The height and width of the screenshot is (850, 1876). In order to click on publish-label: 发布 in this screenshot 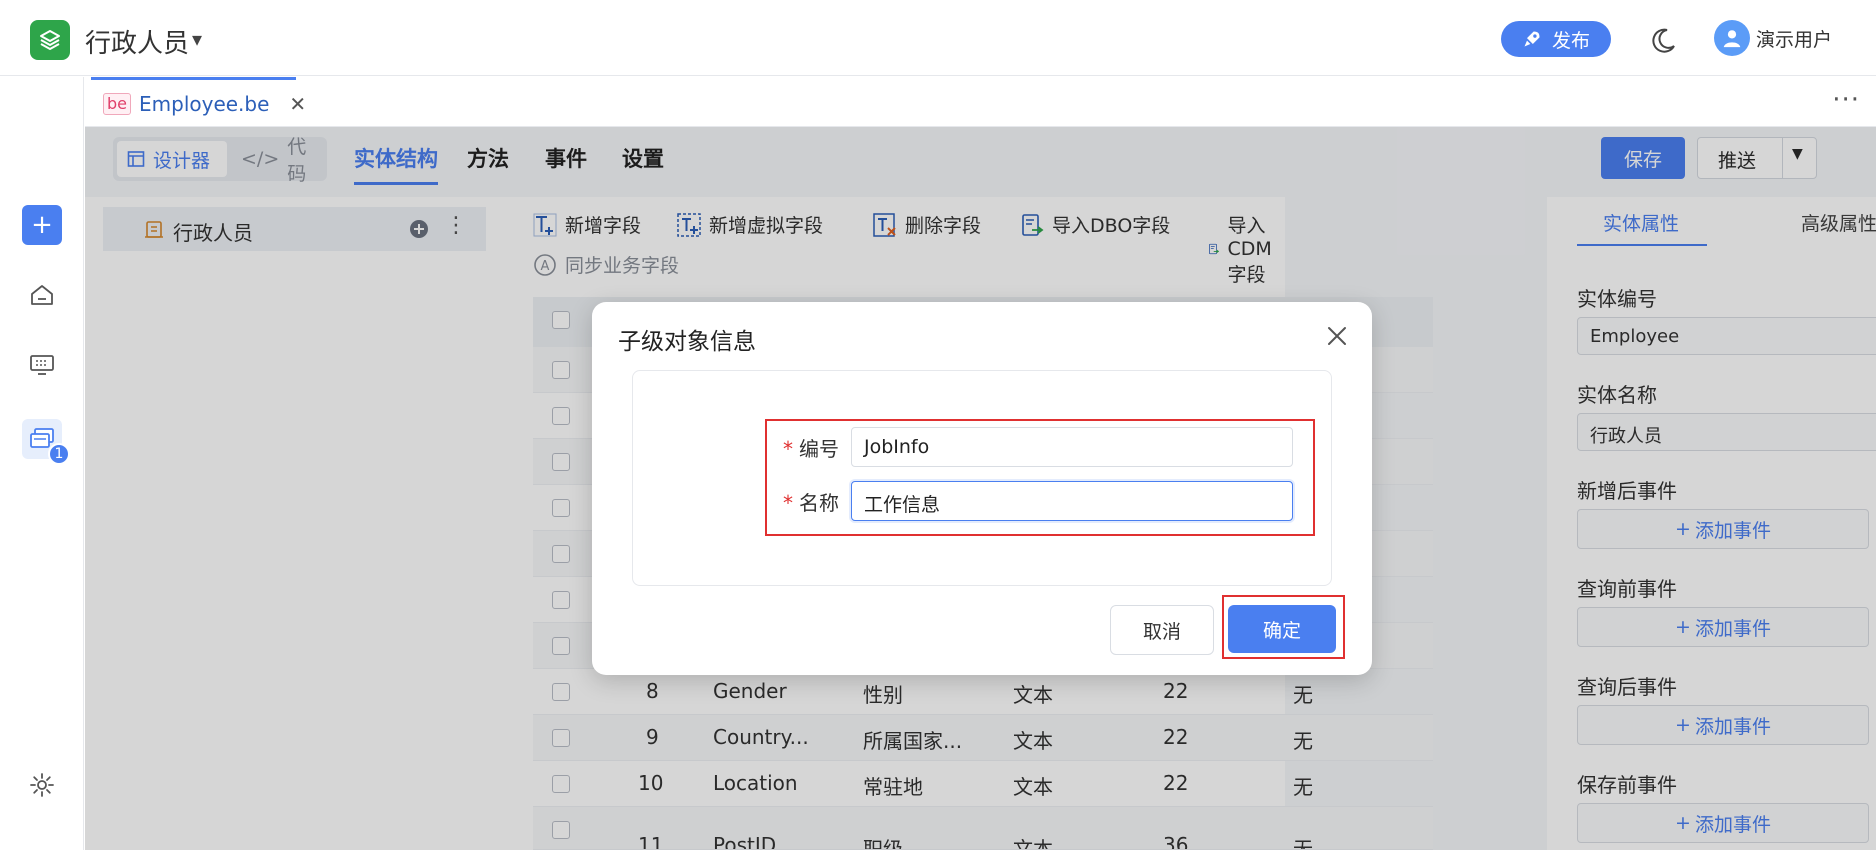, I will do `click(1570, 40)`.